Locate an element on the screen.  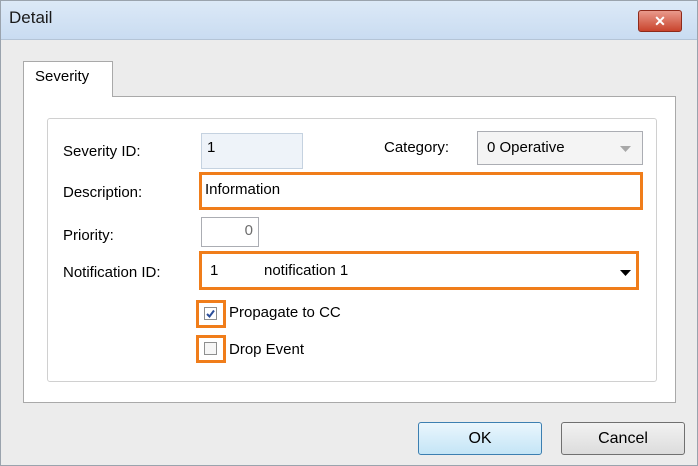
severity-id-value: 1 is located at coordinates (211, 147).